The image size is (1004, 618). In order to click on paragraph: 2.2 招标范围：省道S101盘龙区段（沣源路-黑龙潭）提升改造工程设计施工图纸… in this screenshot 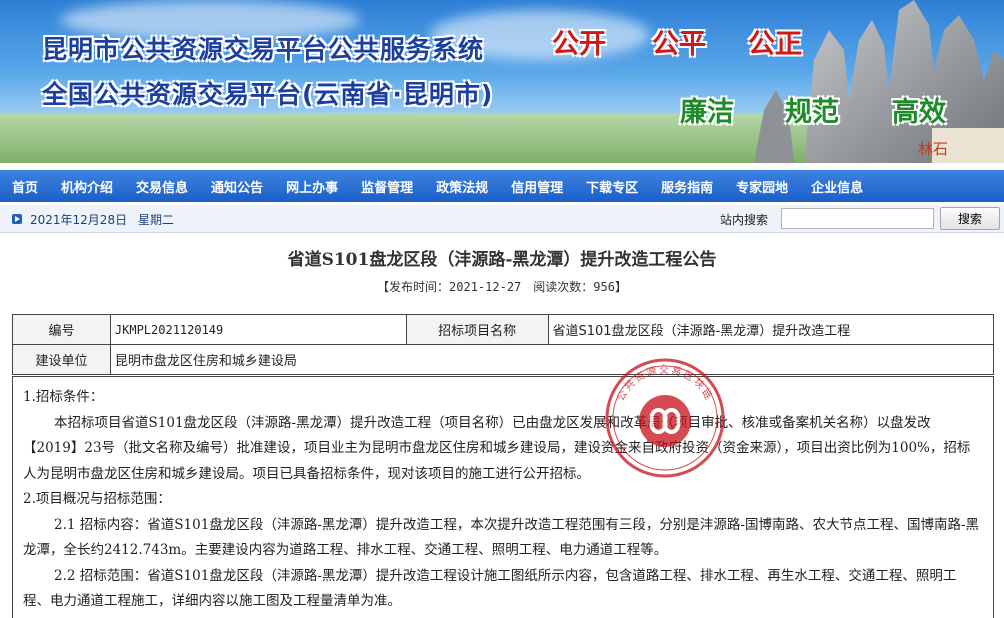, I will do `click(490, 588)`.